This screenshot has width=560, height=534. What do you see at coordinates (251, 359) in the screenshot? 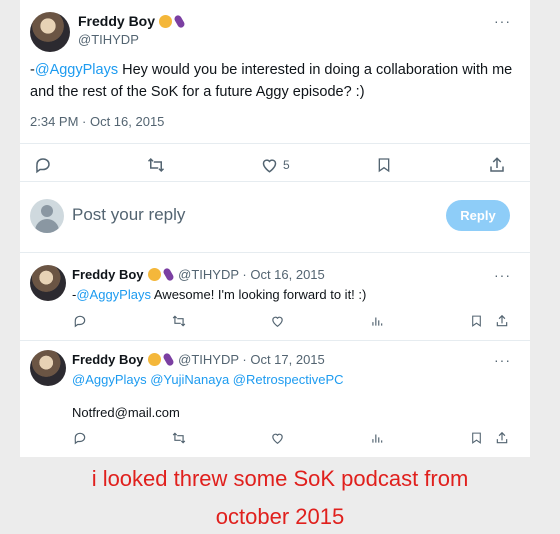
I see `handle-date: @TIHYDP · Oct 17, 2015` at bounding box center [251, 359].